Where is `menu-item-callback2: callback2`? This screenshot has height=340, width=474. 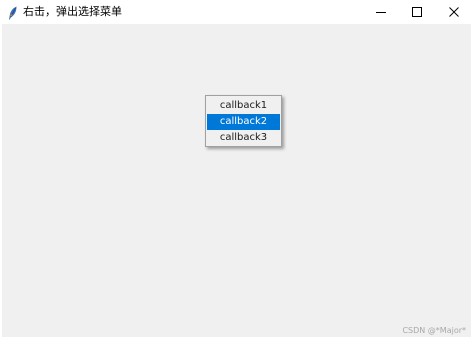
menu-item-callback2: callback2 is located at coordinates (243, 122).